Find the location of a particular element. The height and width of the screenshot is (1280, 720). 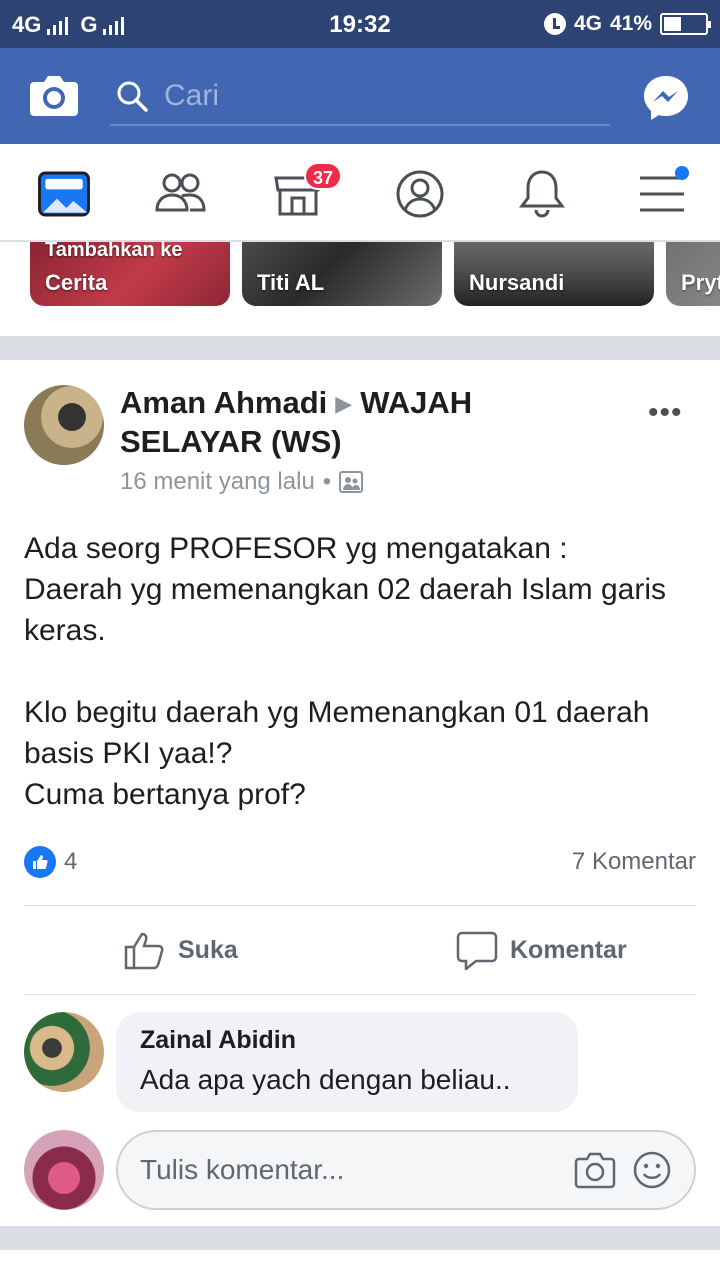

like-label: Suka is located at coordinates (208, 949).